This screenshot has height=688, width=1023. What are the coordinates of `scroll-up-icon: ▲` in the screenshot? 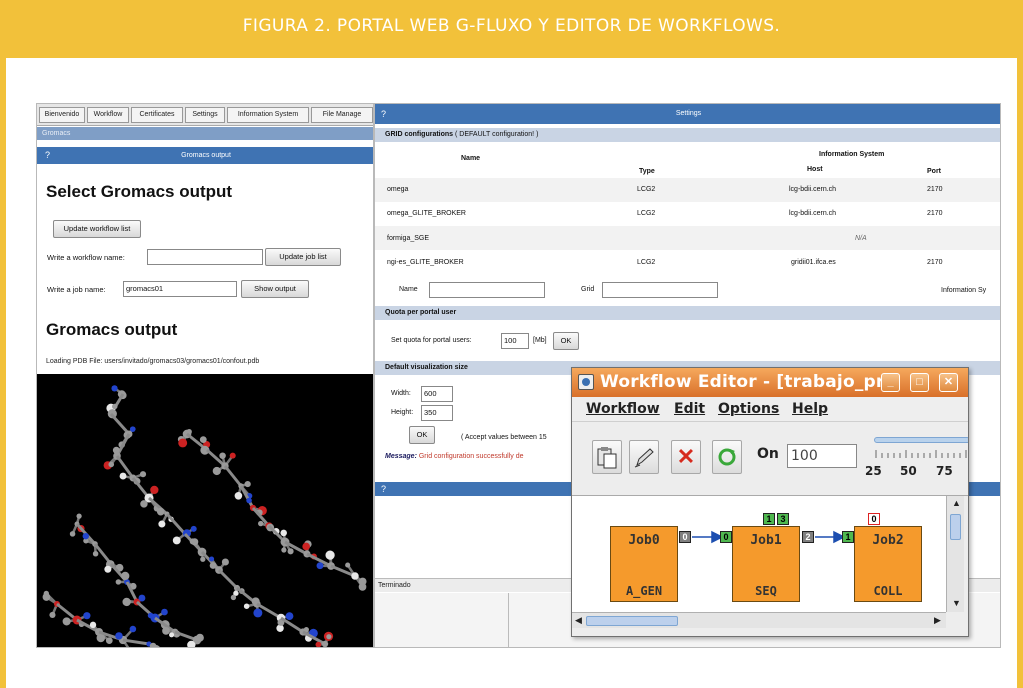 It's located at (956, 503).